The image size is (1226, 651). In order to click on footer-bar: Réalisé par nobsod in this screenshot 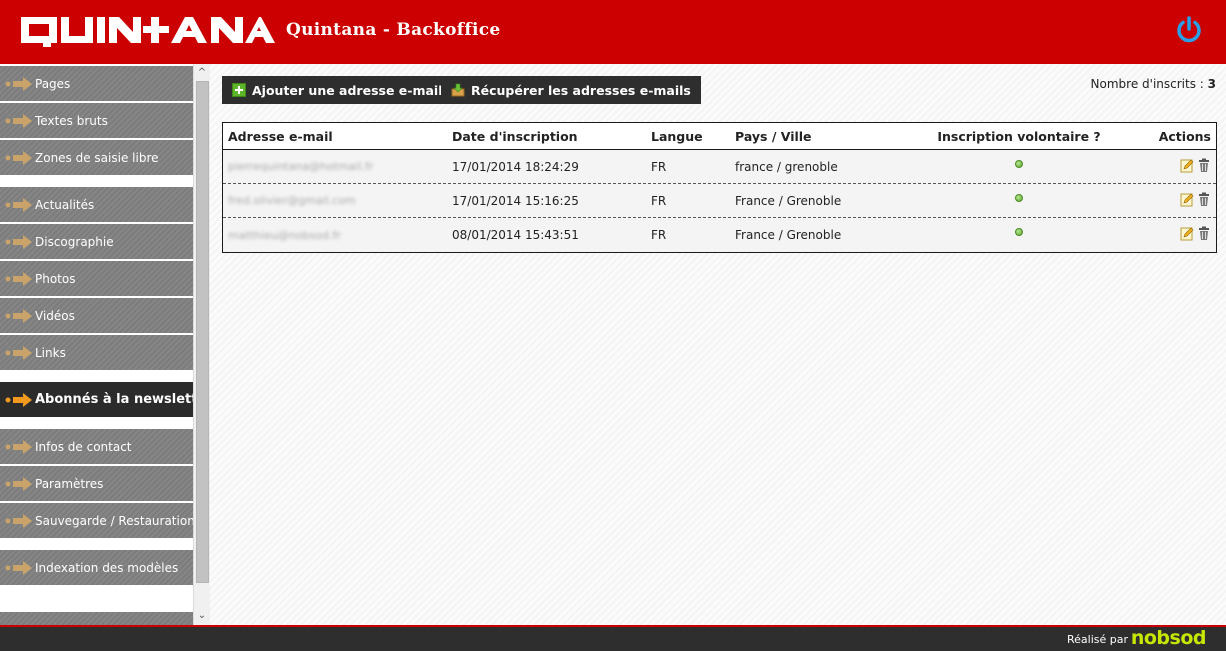, I will do `click(613, 638)`.